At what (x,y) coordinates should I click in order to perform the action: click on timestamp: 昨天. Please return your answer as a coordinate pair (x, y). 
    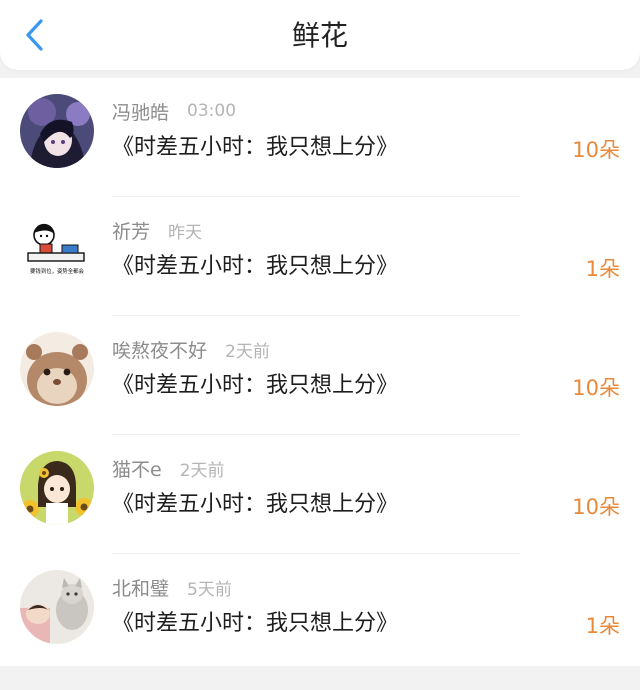
    Looking at the image, I should click on (185, 232).